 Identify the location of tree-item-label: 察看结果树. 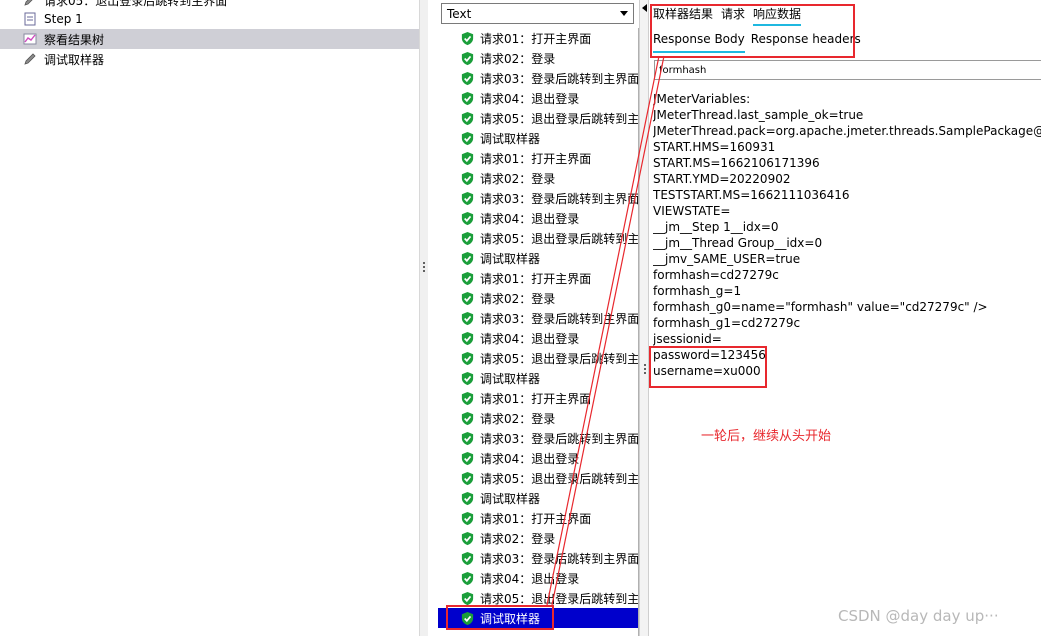
(74, 39).